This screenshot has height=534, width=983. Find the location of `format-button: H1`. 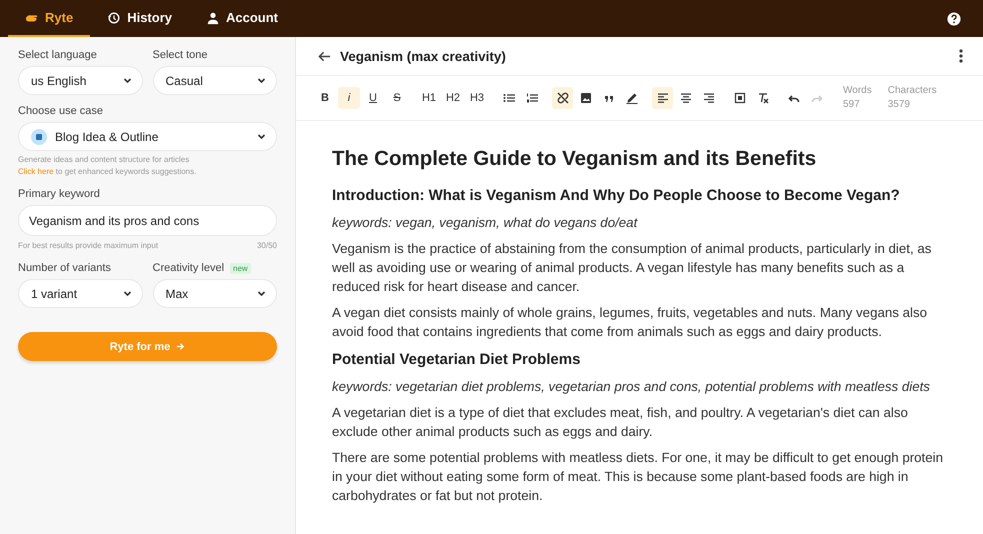

format-button: H1 is located at coordinates (429, 98).